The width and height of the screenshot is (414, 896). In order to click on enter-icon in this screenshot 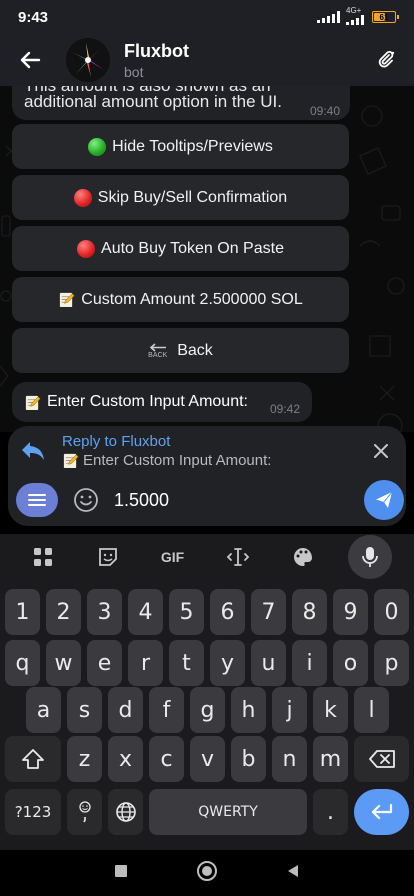, I will do `click(381, 811)`.